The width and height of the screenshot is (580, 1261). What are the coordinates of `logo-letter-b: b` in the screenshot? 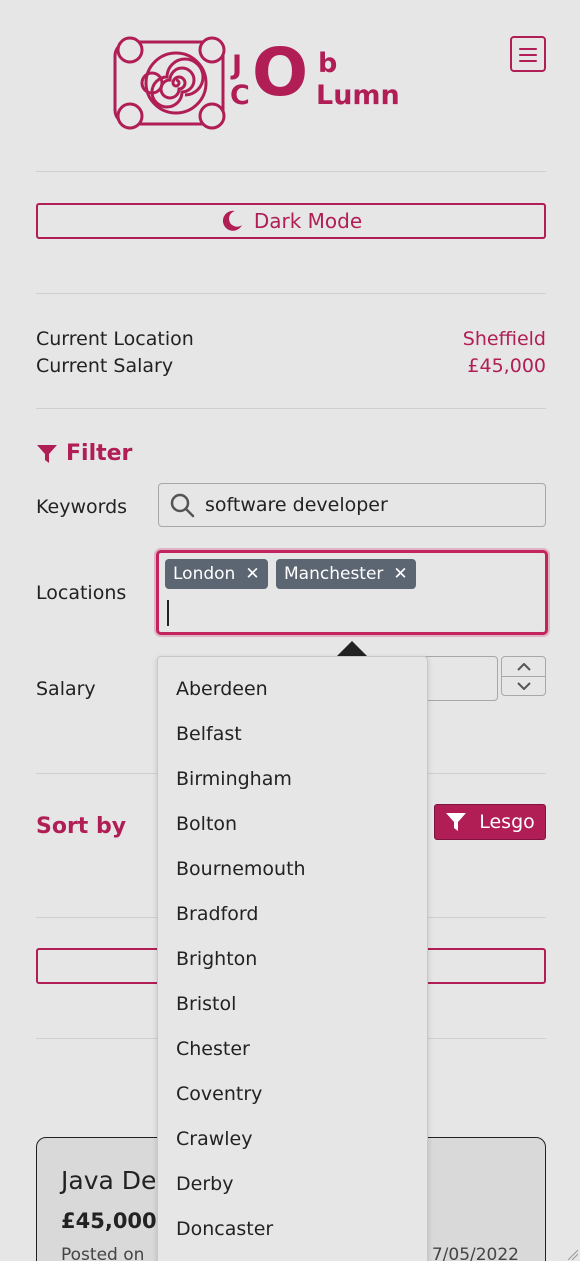 It's located at (328, 63).